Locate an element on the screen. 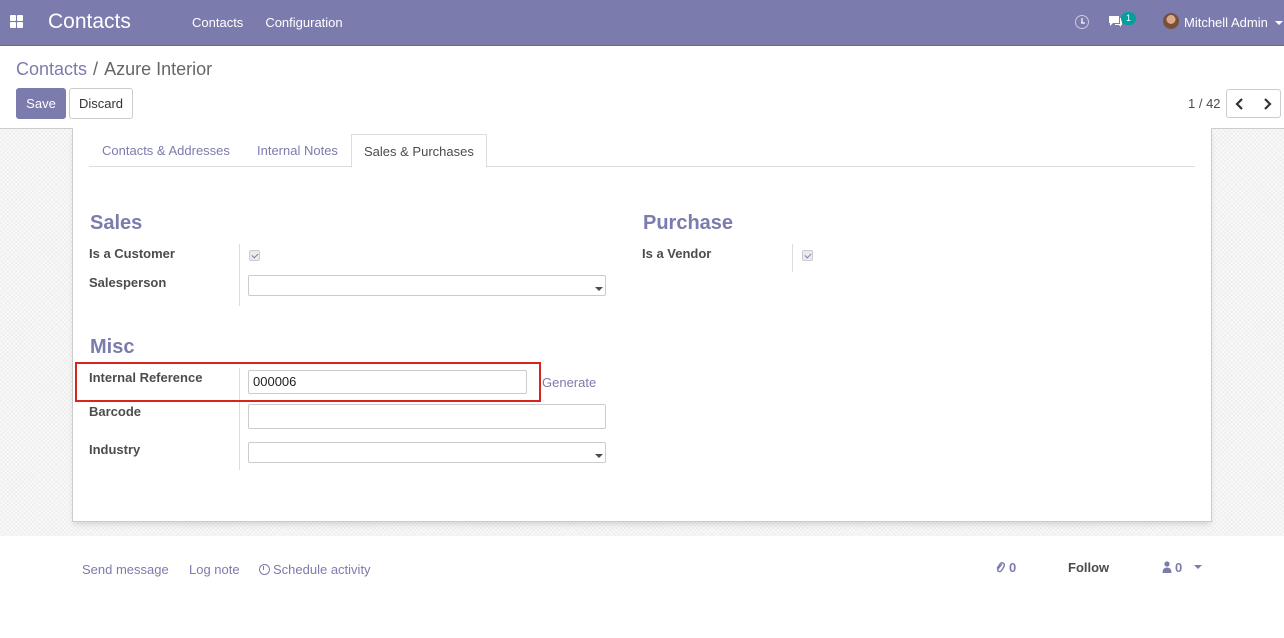  industry-select is located at coordinates (427, 452).